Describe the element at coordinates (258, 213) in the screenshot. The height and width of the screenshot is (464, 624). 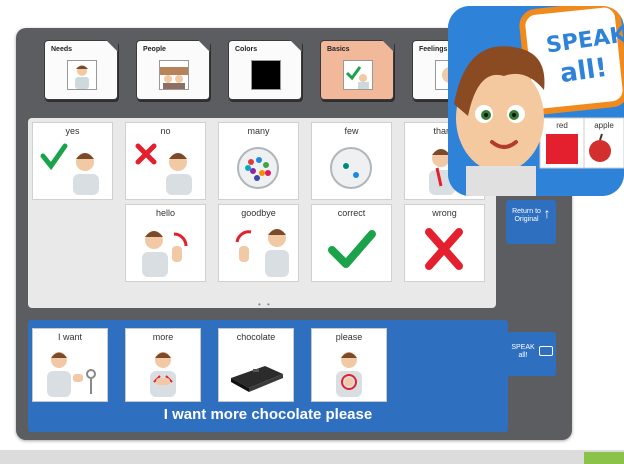
I see `symbol-label: goodbye` at that location.